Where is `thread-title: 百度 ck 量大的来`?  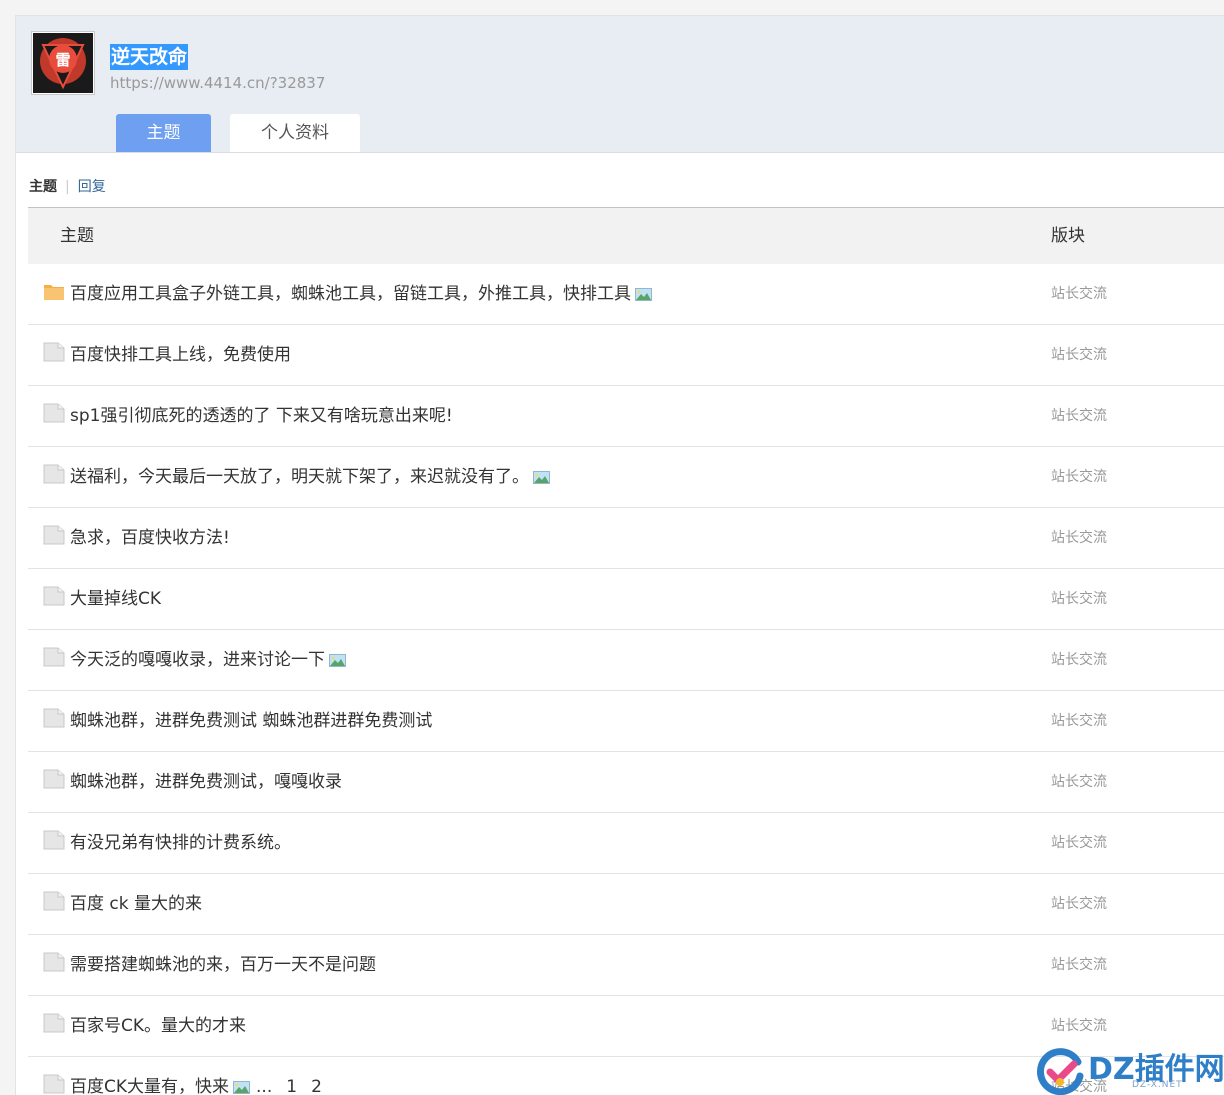 thread-title: 百度 ck 量大的来 is located at coordinates (136, 904).